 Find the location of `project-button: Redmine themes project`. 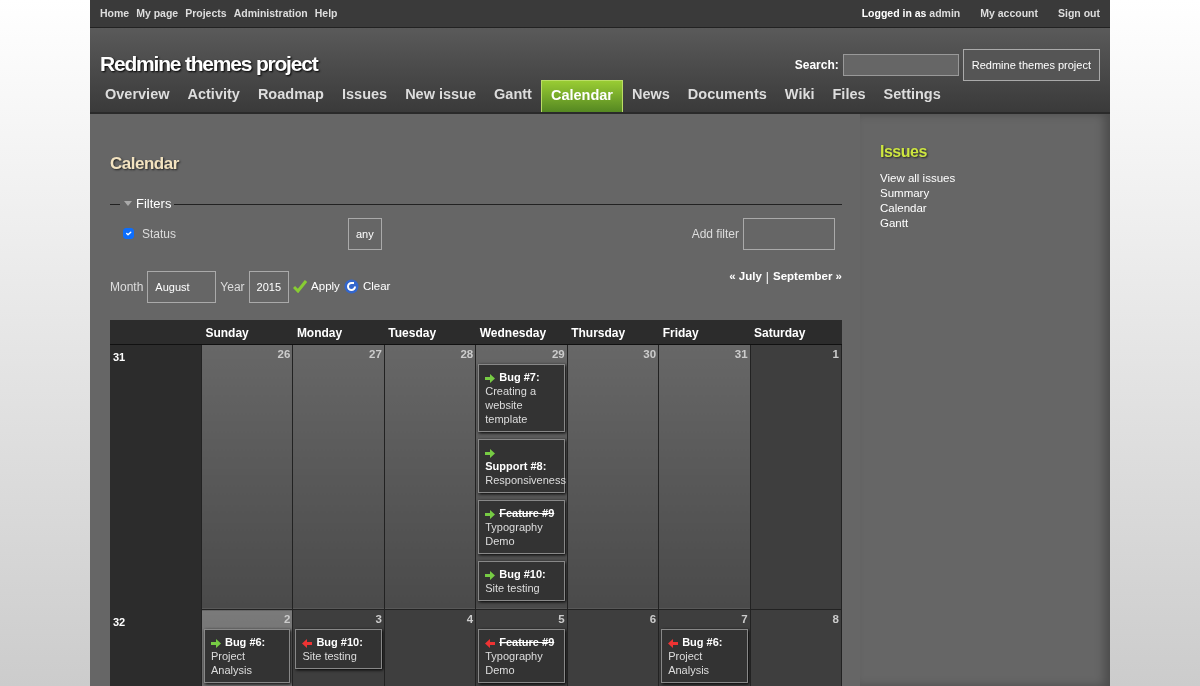

project-button: Redmine themes project is located at coordinates (1031, 65).